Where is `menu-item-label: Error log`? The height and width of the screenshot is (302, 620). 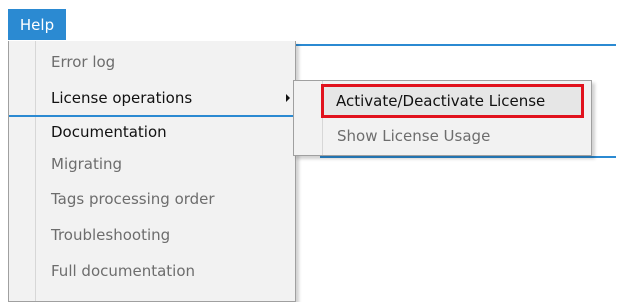
menu-item-label: Error log is located at coordinates (83, 62).